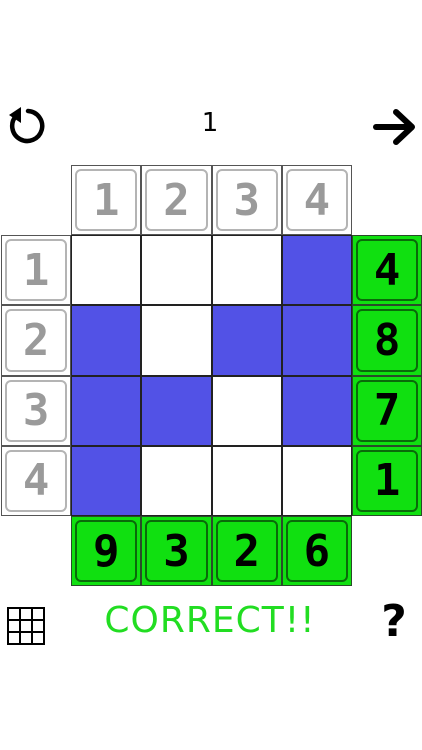 Image resolution: width=422 pixels, height=750 pixels. I want to click on grid-icon, so click(26, 626).